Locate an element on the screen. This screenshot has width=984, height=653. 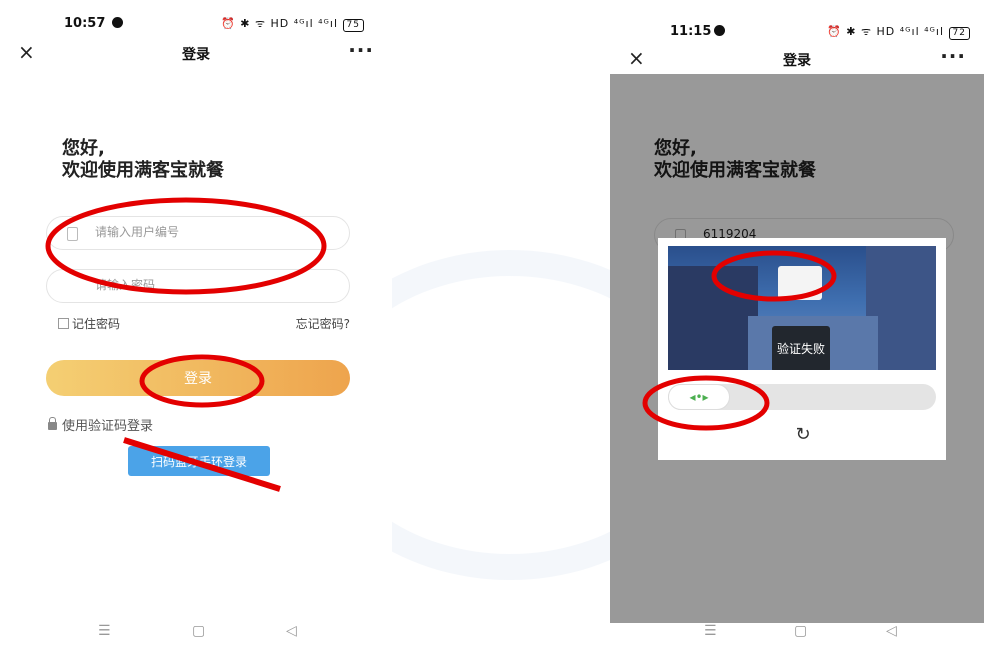
captcha-bg-building-left is located at coordinates (713, 318).